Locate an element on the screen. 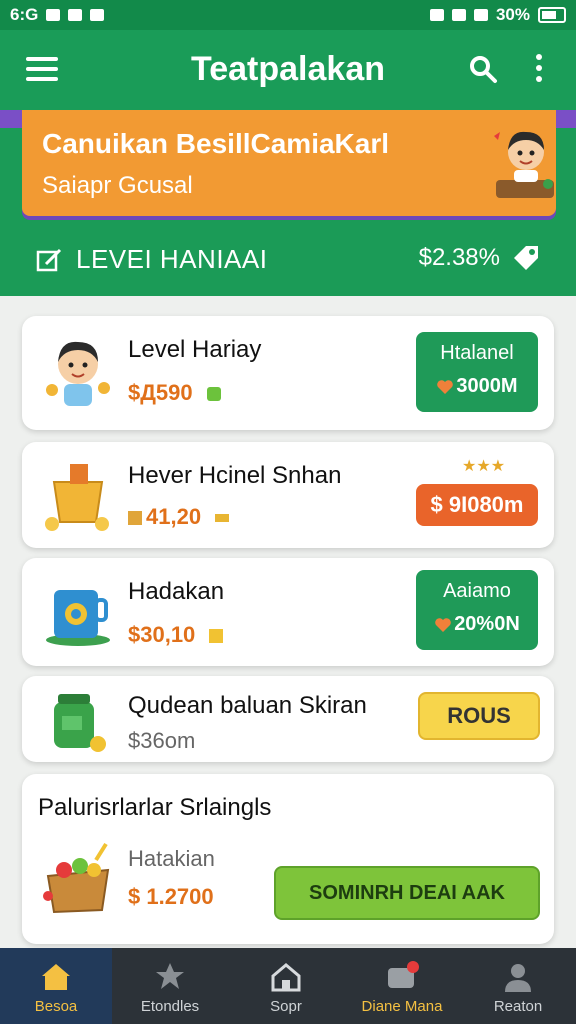 This screenshot has width=576, height=1024. jar-icon is located at coordinates (80, 723).